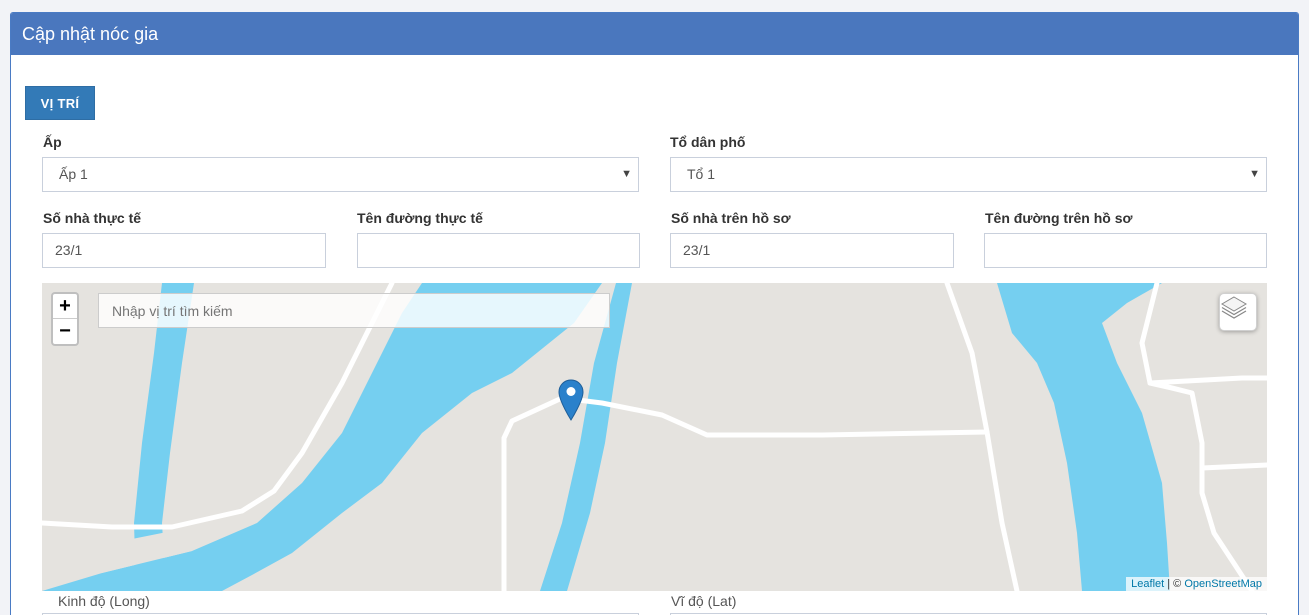  I want to click on so-nha-thuc-te-label: Số nhà thực tế, so click(92, 218).